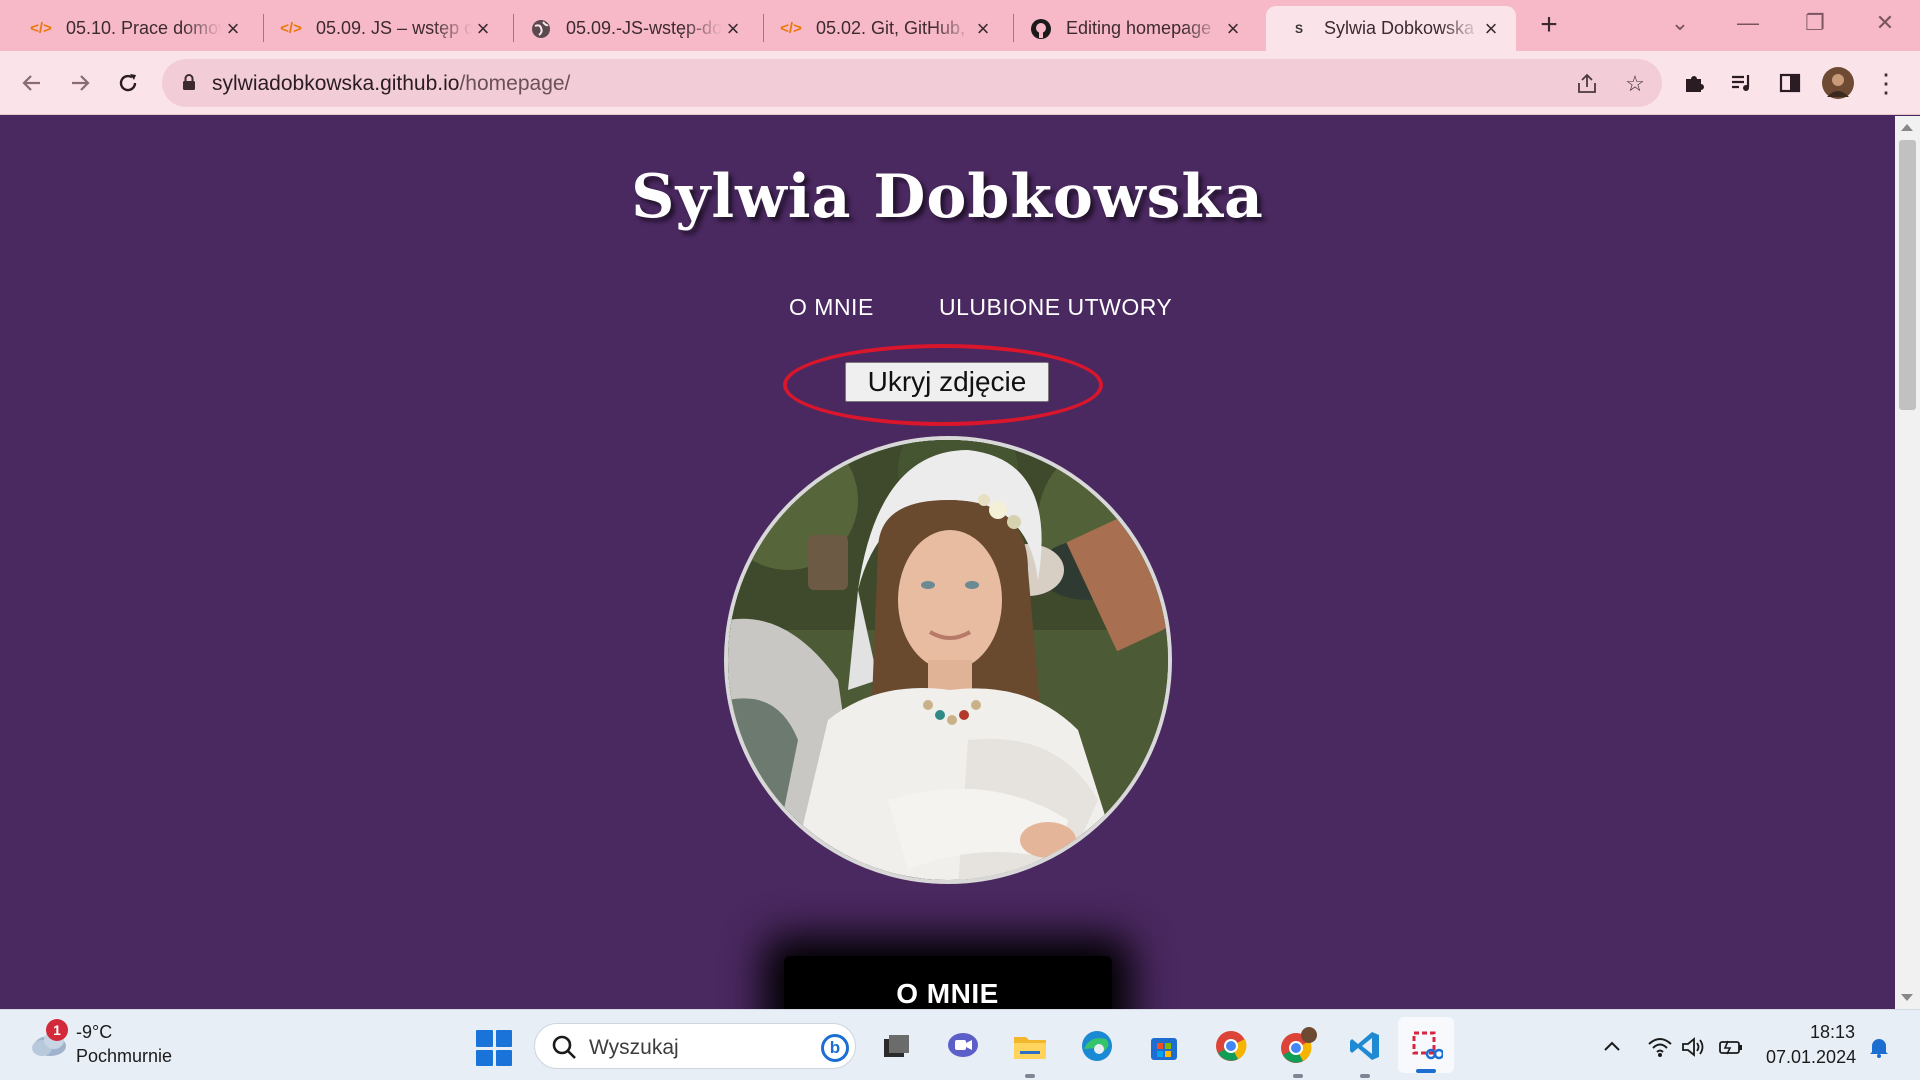 The image size is (1920, 1080). I want to click on globe-icon, so click(541, 29).